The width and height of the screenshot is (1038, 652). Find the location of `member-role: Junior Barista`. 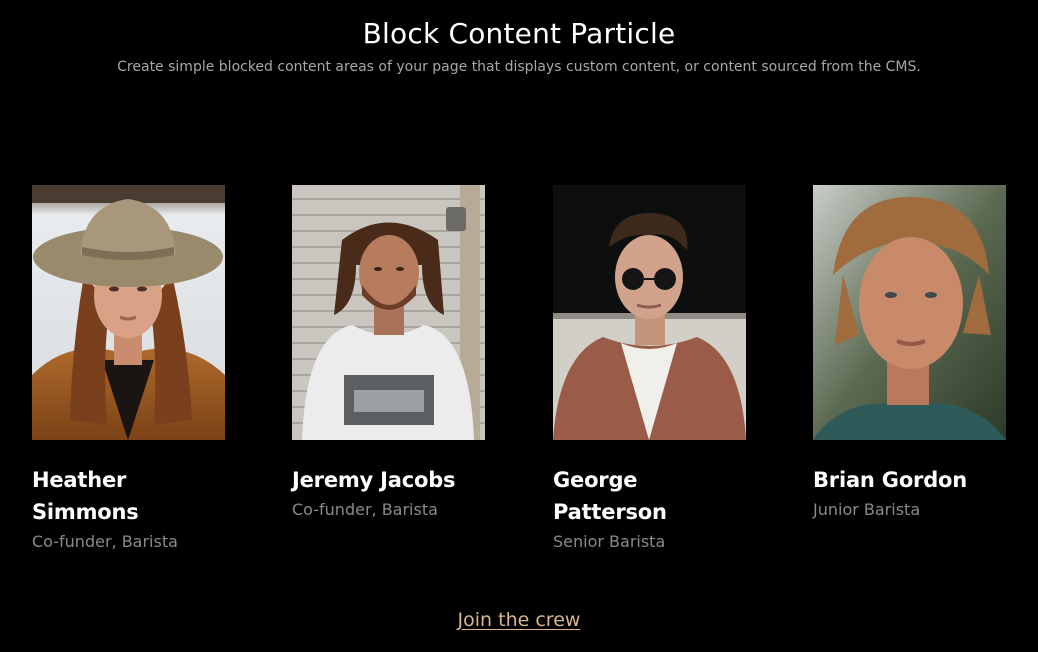

member-role: Junior Barista is located at coordinates (867, 509).